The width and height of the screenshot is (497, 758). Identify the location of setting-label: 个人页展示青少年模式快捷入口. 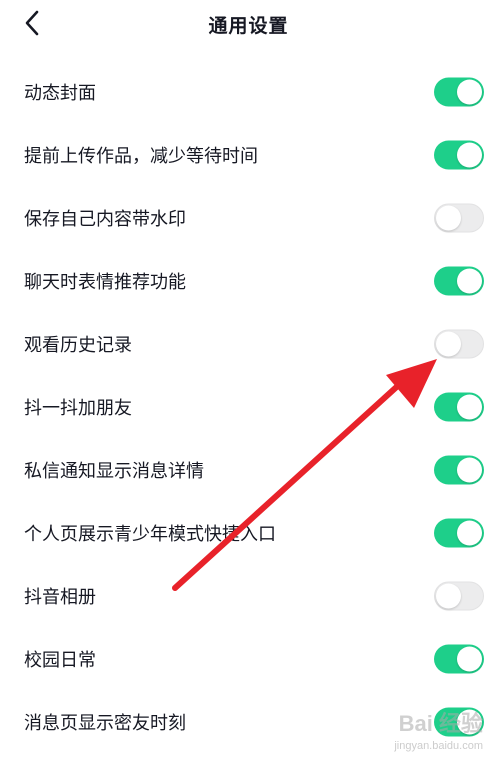
(150, 534).